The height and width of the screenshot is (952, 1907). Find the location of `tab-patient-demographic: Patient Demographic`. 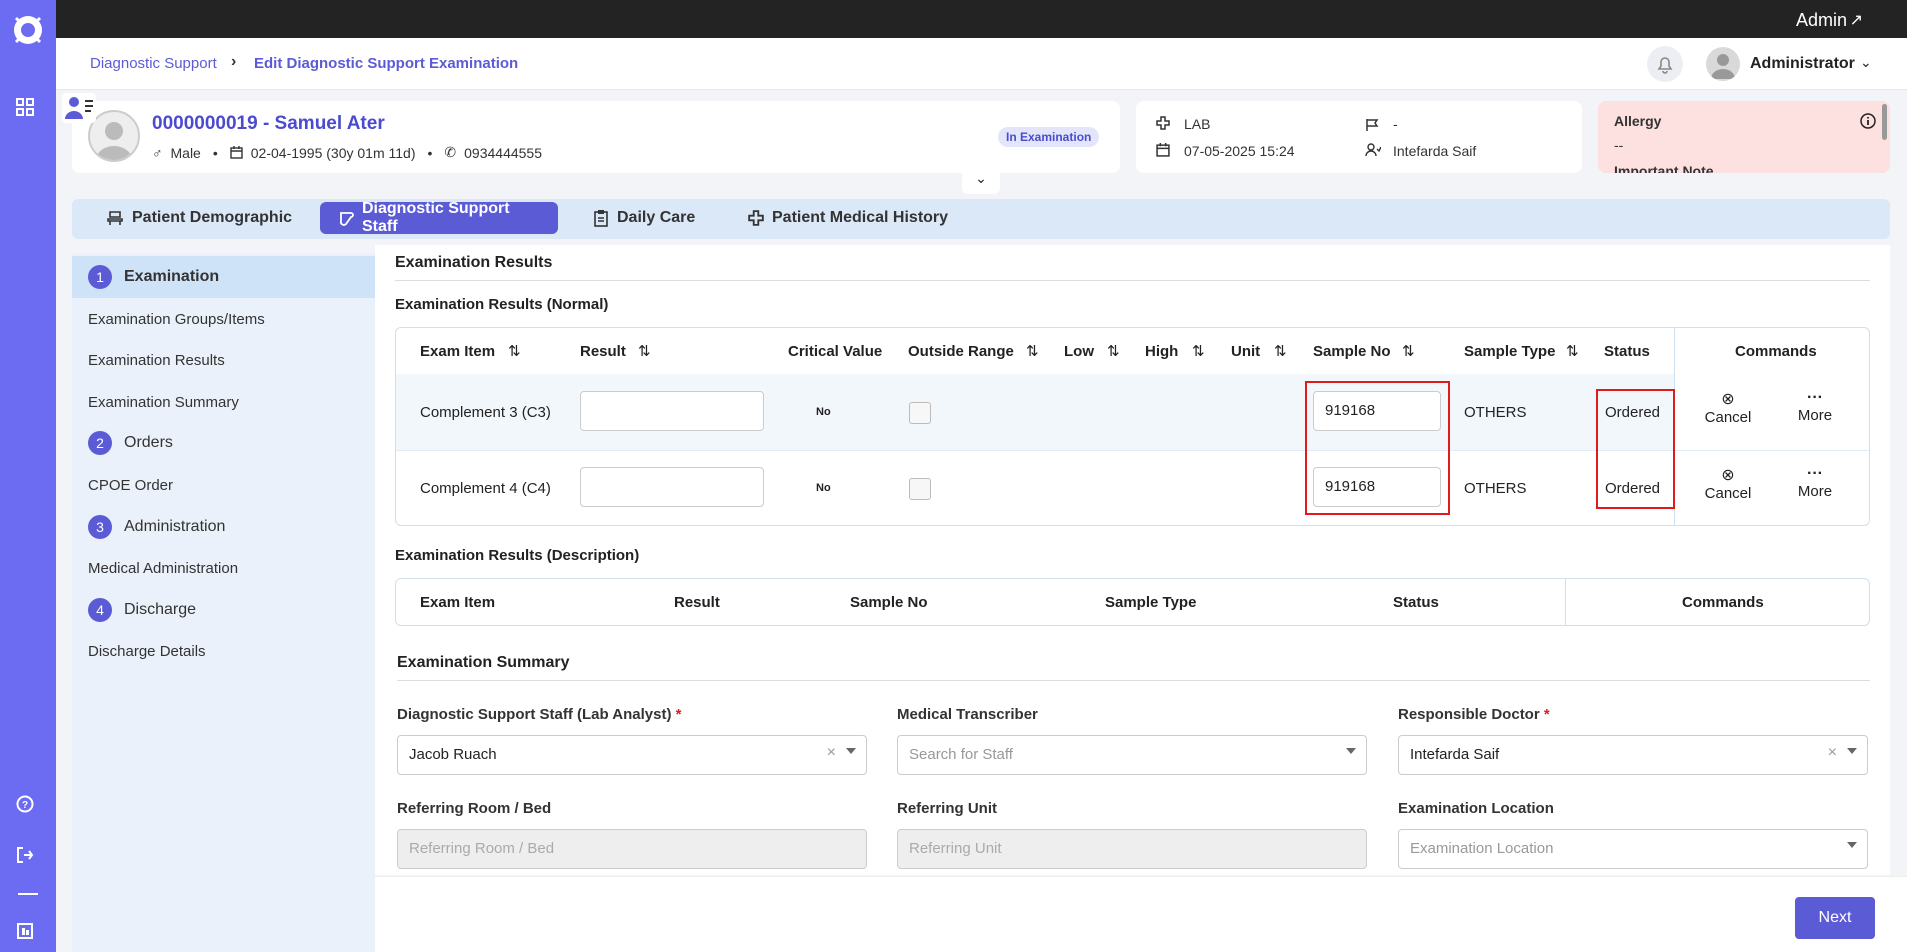

tab-patient-demographic: Patient Demographic is located at coordinates (199, 218).